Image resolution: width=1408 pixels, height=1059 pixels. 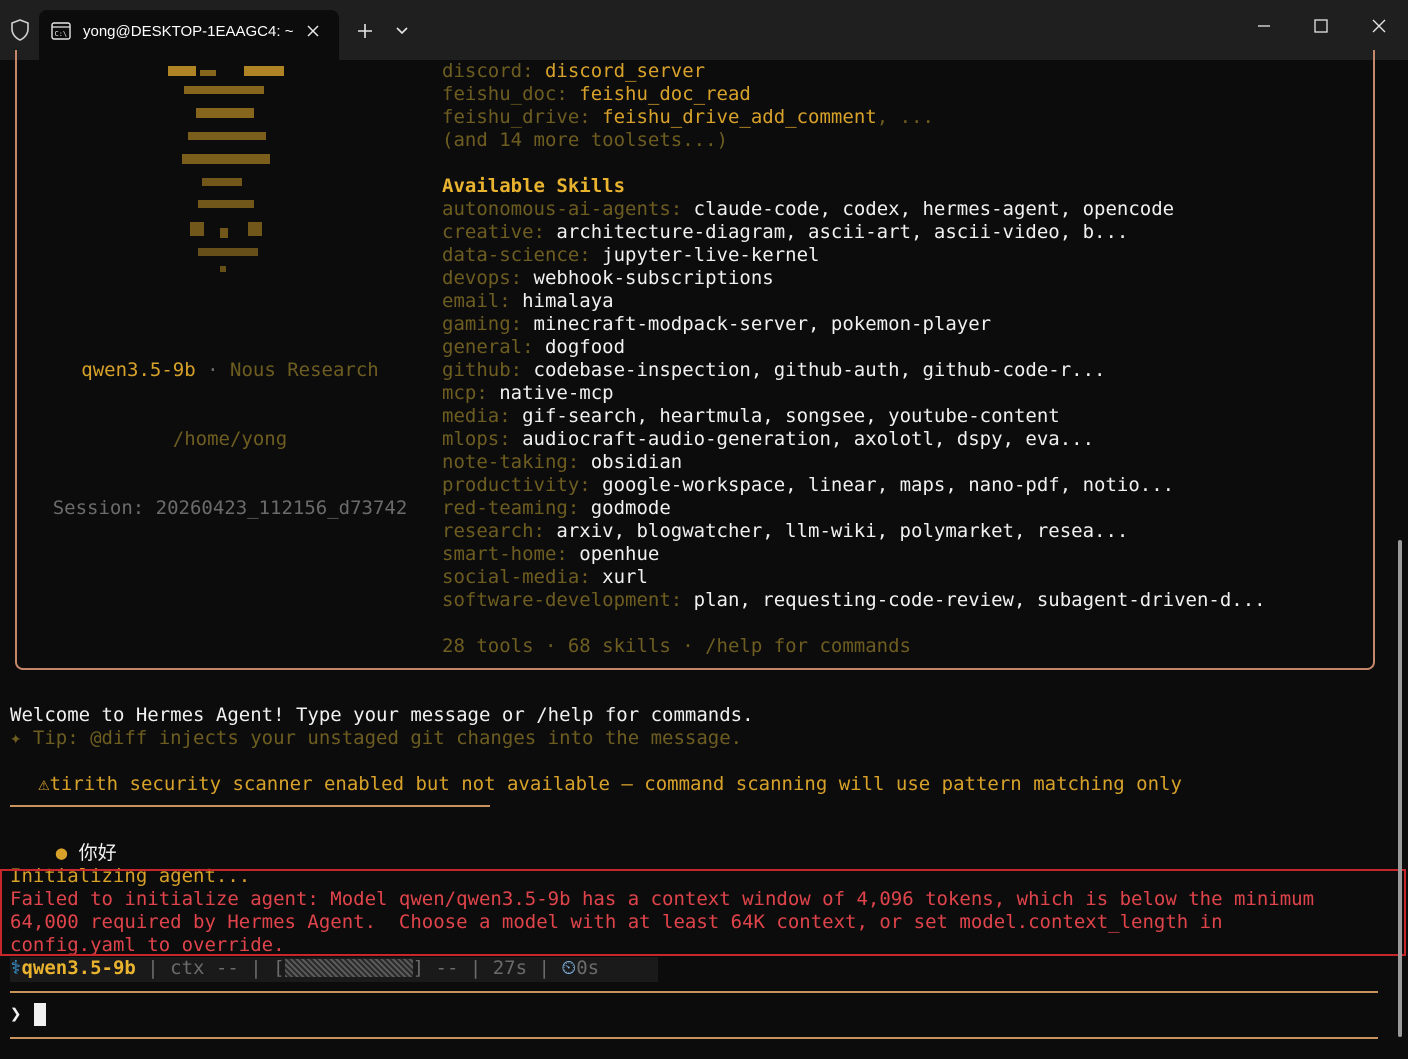 What do you see at coordinates (418, 968) in the screenshot?
I see `status-bar-close: ]` at bounding box center [418, 968].